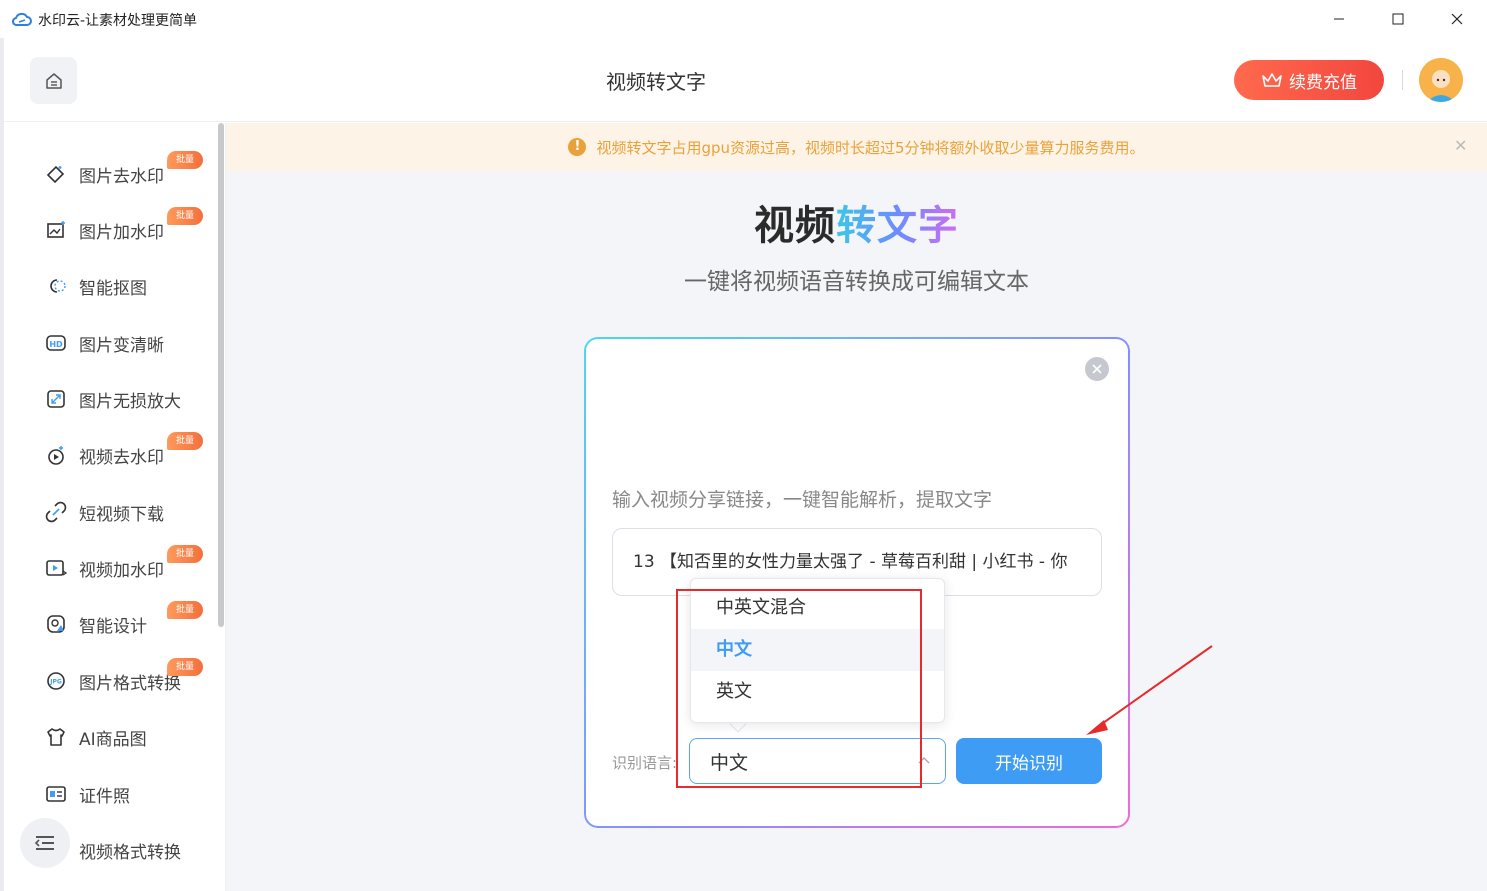  What do you see at coordinates (56, 174) in the screenshot?
I see `eraser-icon` at bounding box center [56, 174].